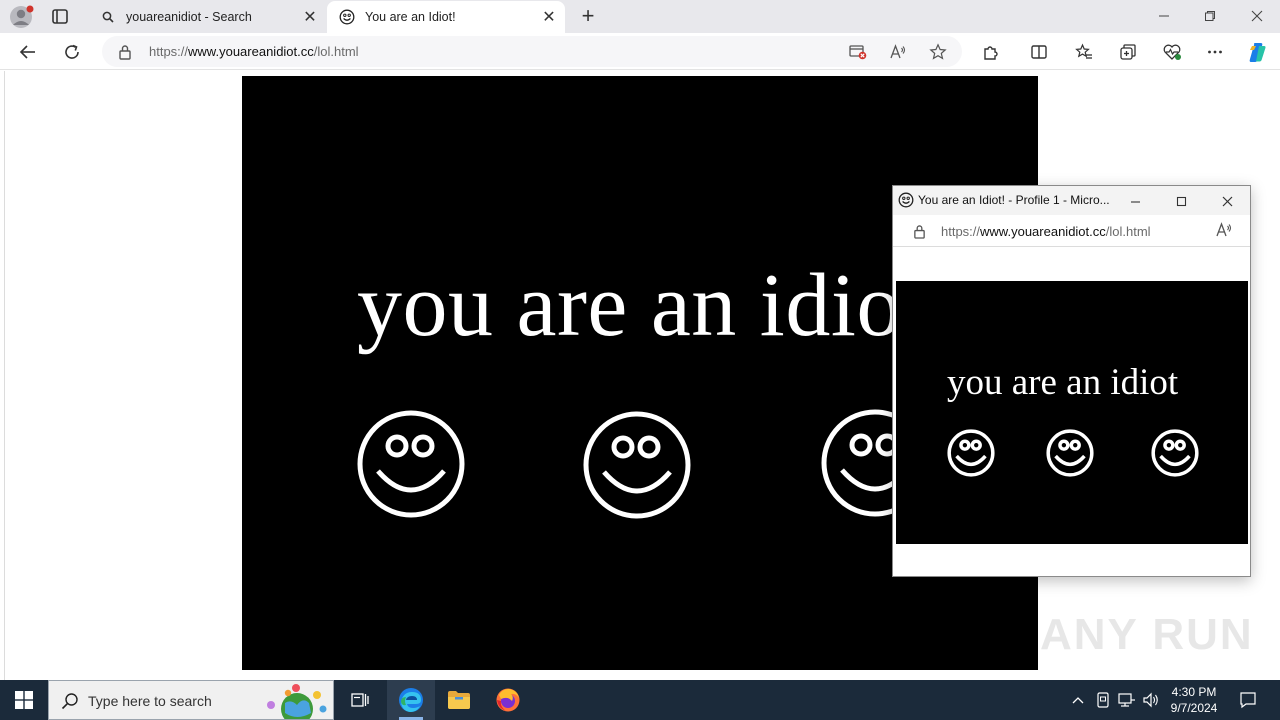 The image size is (1280, 720). I want to click on restore-icon, so click(1210, 16).